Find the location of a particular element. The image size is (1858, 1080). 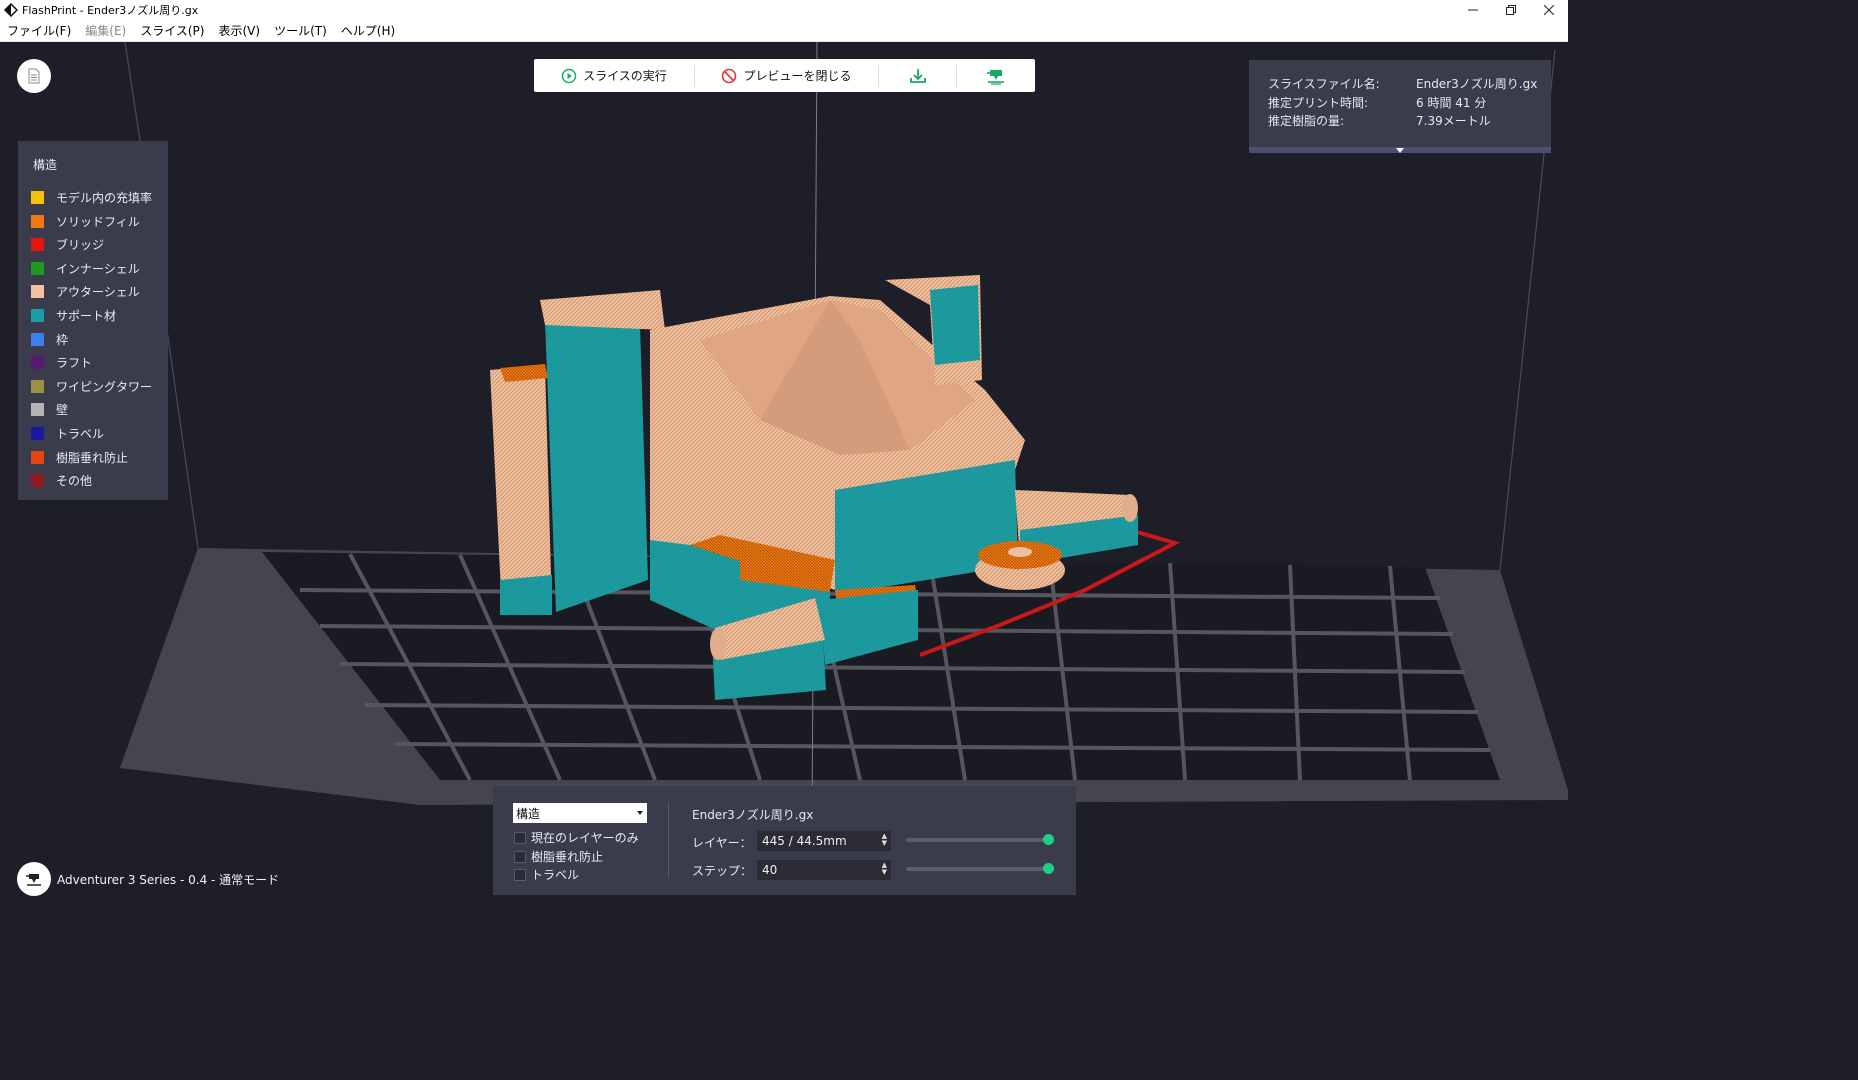

step-label: ステップ： is located at coordinates (722, 871).